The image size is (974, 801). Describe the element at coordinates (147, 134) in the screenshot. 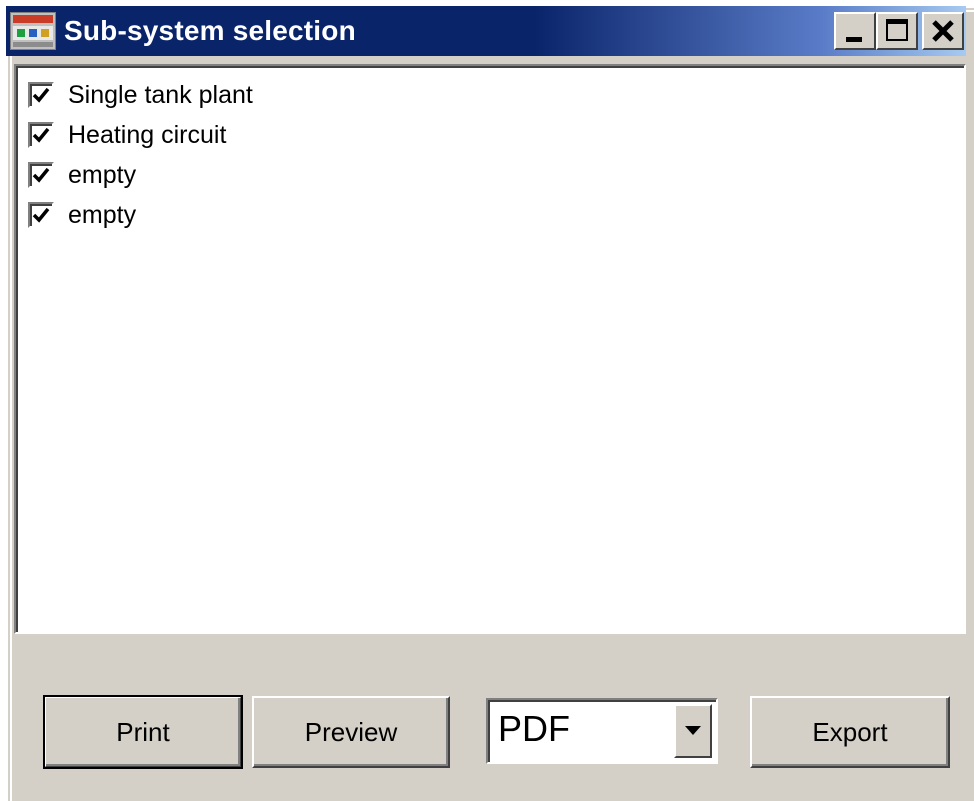

I see `list-item-label: Heating circuit` at that location.